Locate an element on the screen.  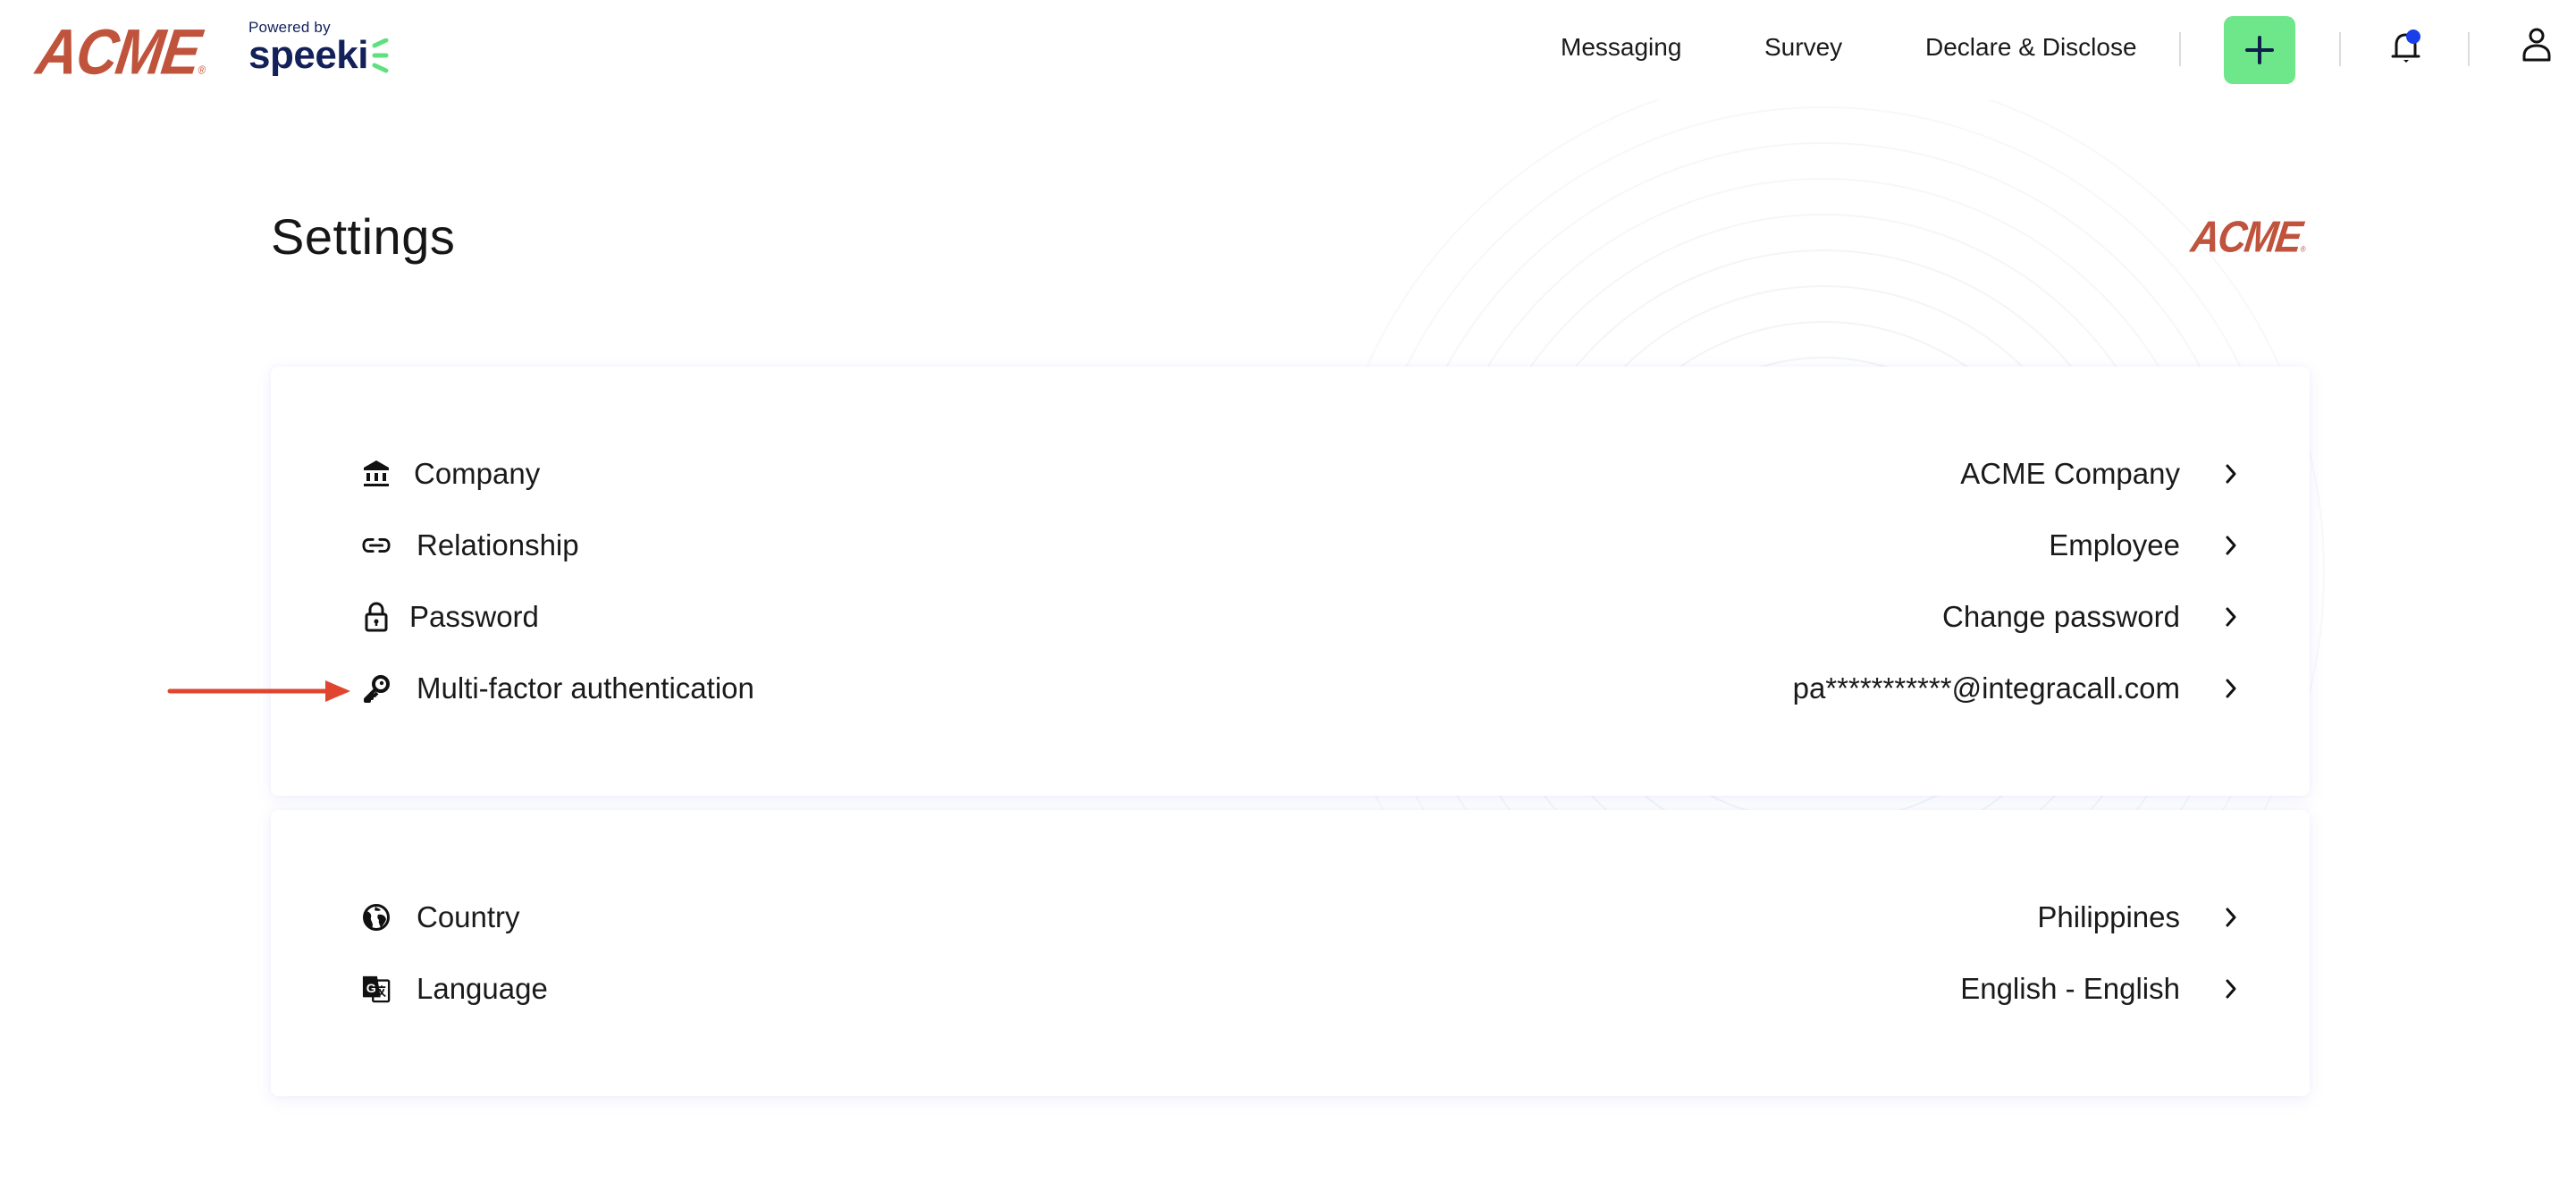
page-title: Settings is located at coordinates (364, 236).